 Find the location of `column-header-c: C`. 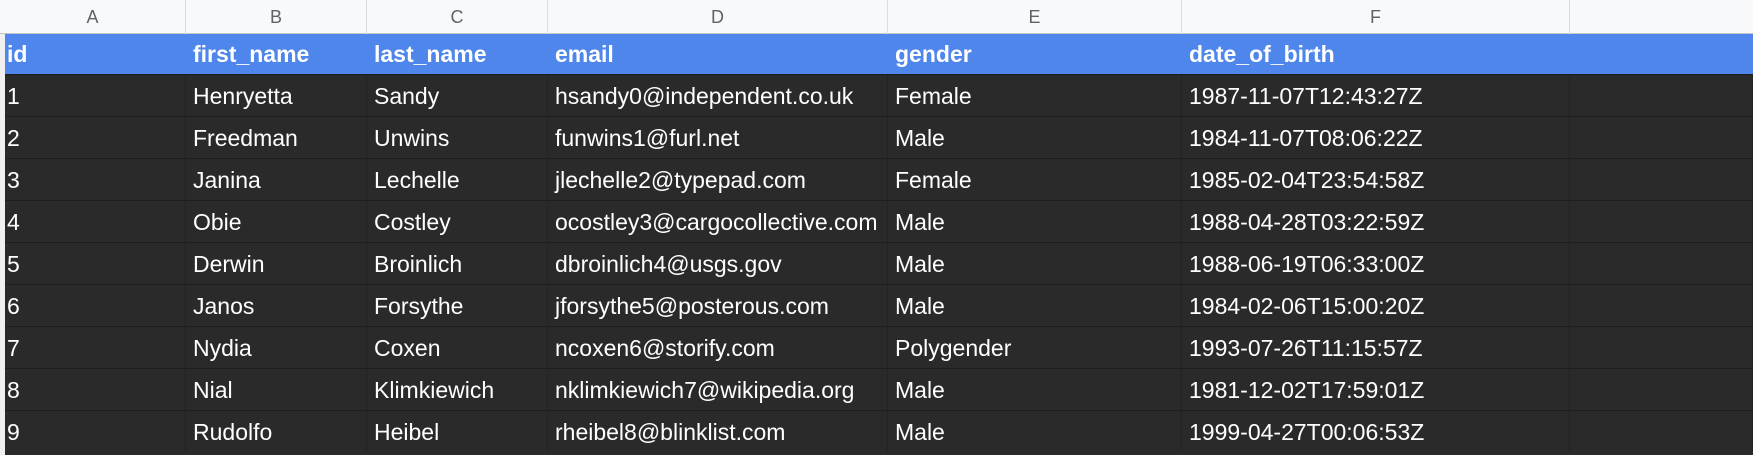

column-header-c: C is located at coordinates (457, 17).